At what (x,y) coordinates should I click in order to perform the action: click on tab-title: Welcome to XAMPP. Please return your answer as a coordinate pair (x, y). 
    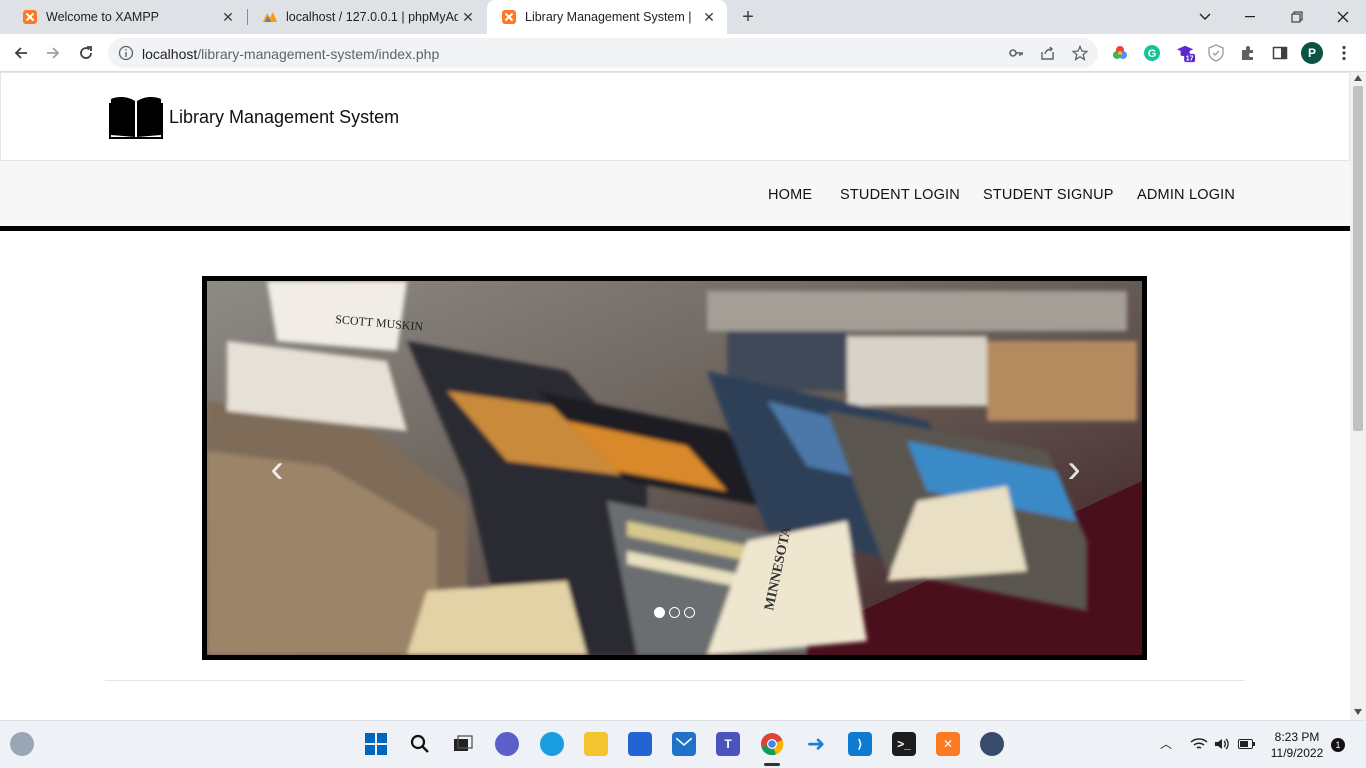
    Looking at the image, I should click on (103, 17).